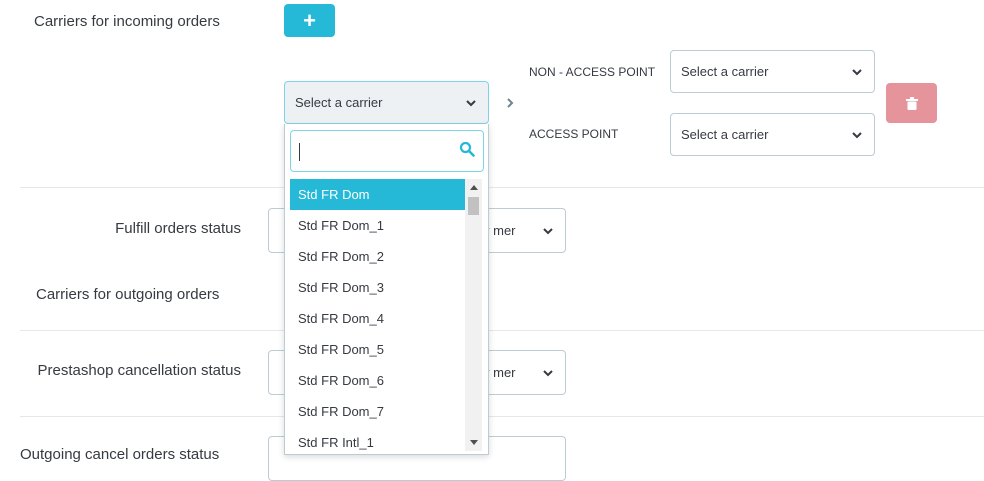 The width and height of the screenshot is (984, 481). I want to click on access-point-label: ACCESS POINT, so click(574, 134).